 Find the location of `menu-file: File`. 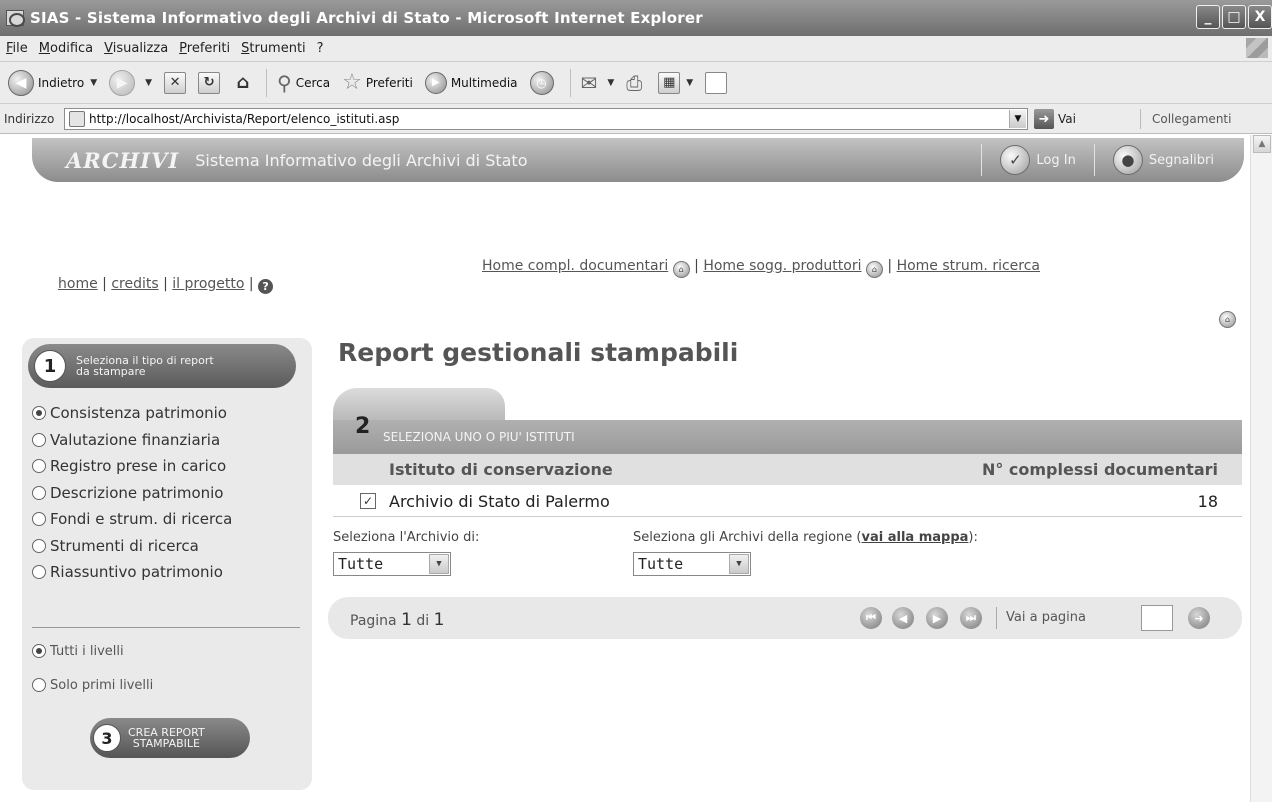

menu-file: File is located at coordinates (17, 48).